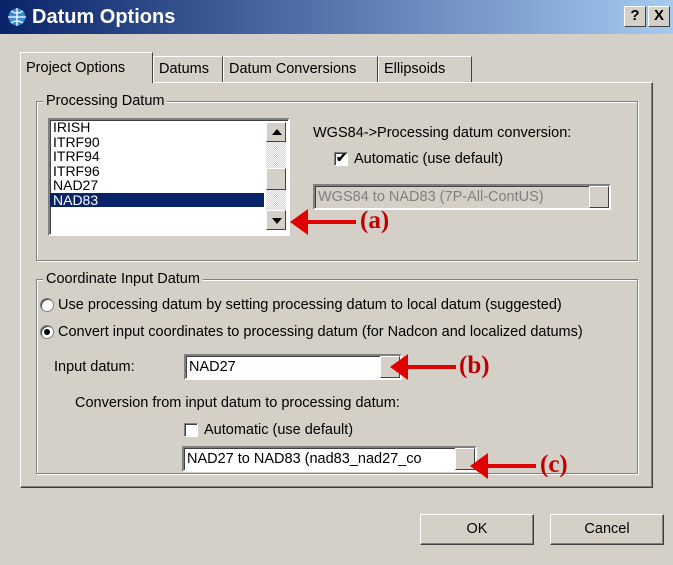 The image size is (673, 565). Describe the element at coordinates (105, 101) in the screenshot. I see `processing-datum-legend: Processing Datum` at that location.